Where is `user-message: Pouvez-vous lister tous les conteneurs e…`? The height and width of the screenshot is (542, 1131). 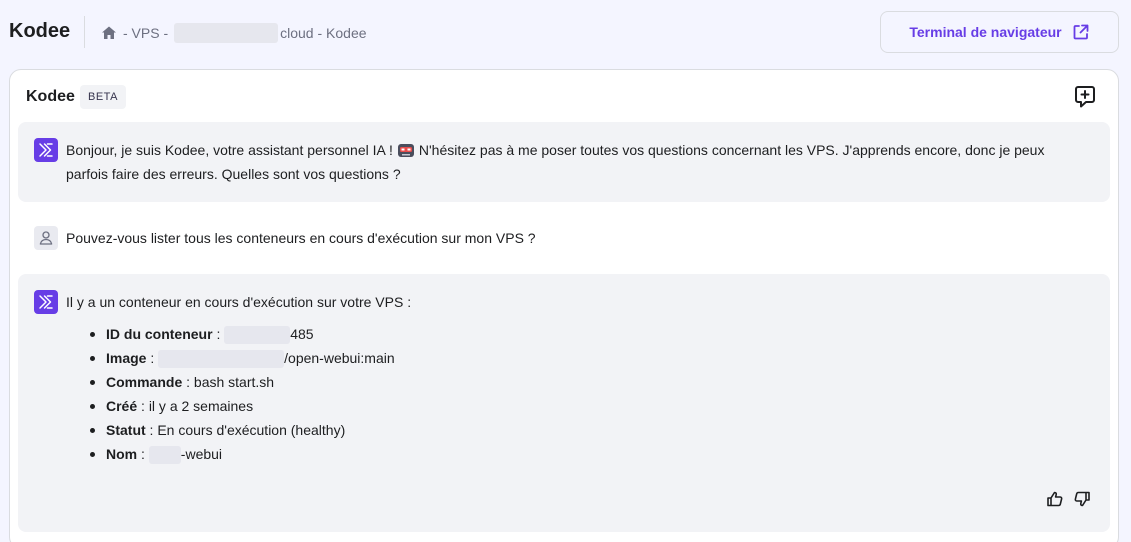 user-message: Pouvez-vous lister tous les conteneurs e… is located at coordinates (564, 238).